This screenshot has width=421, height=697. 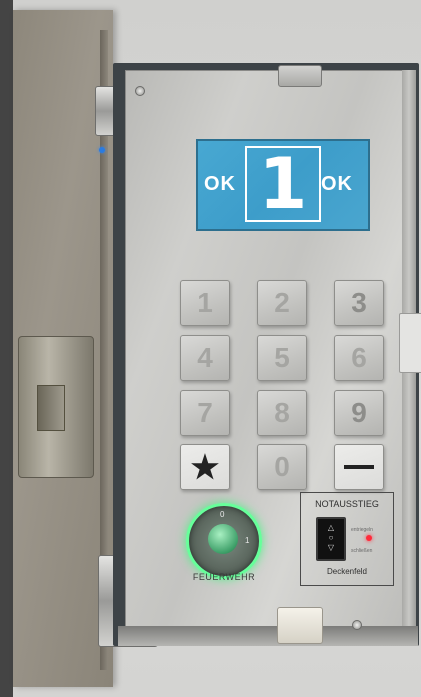 What do you see at coordinates (300, 76) in the screenshot?
I see `top-latch` at bounding box center [300, 76].